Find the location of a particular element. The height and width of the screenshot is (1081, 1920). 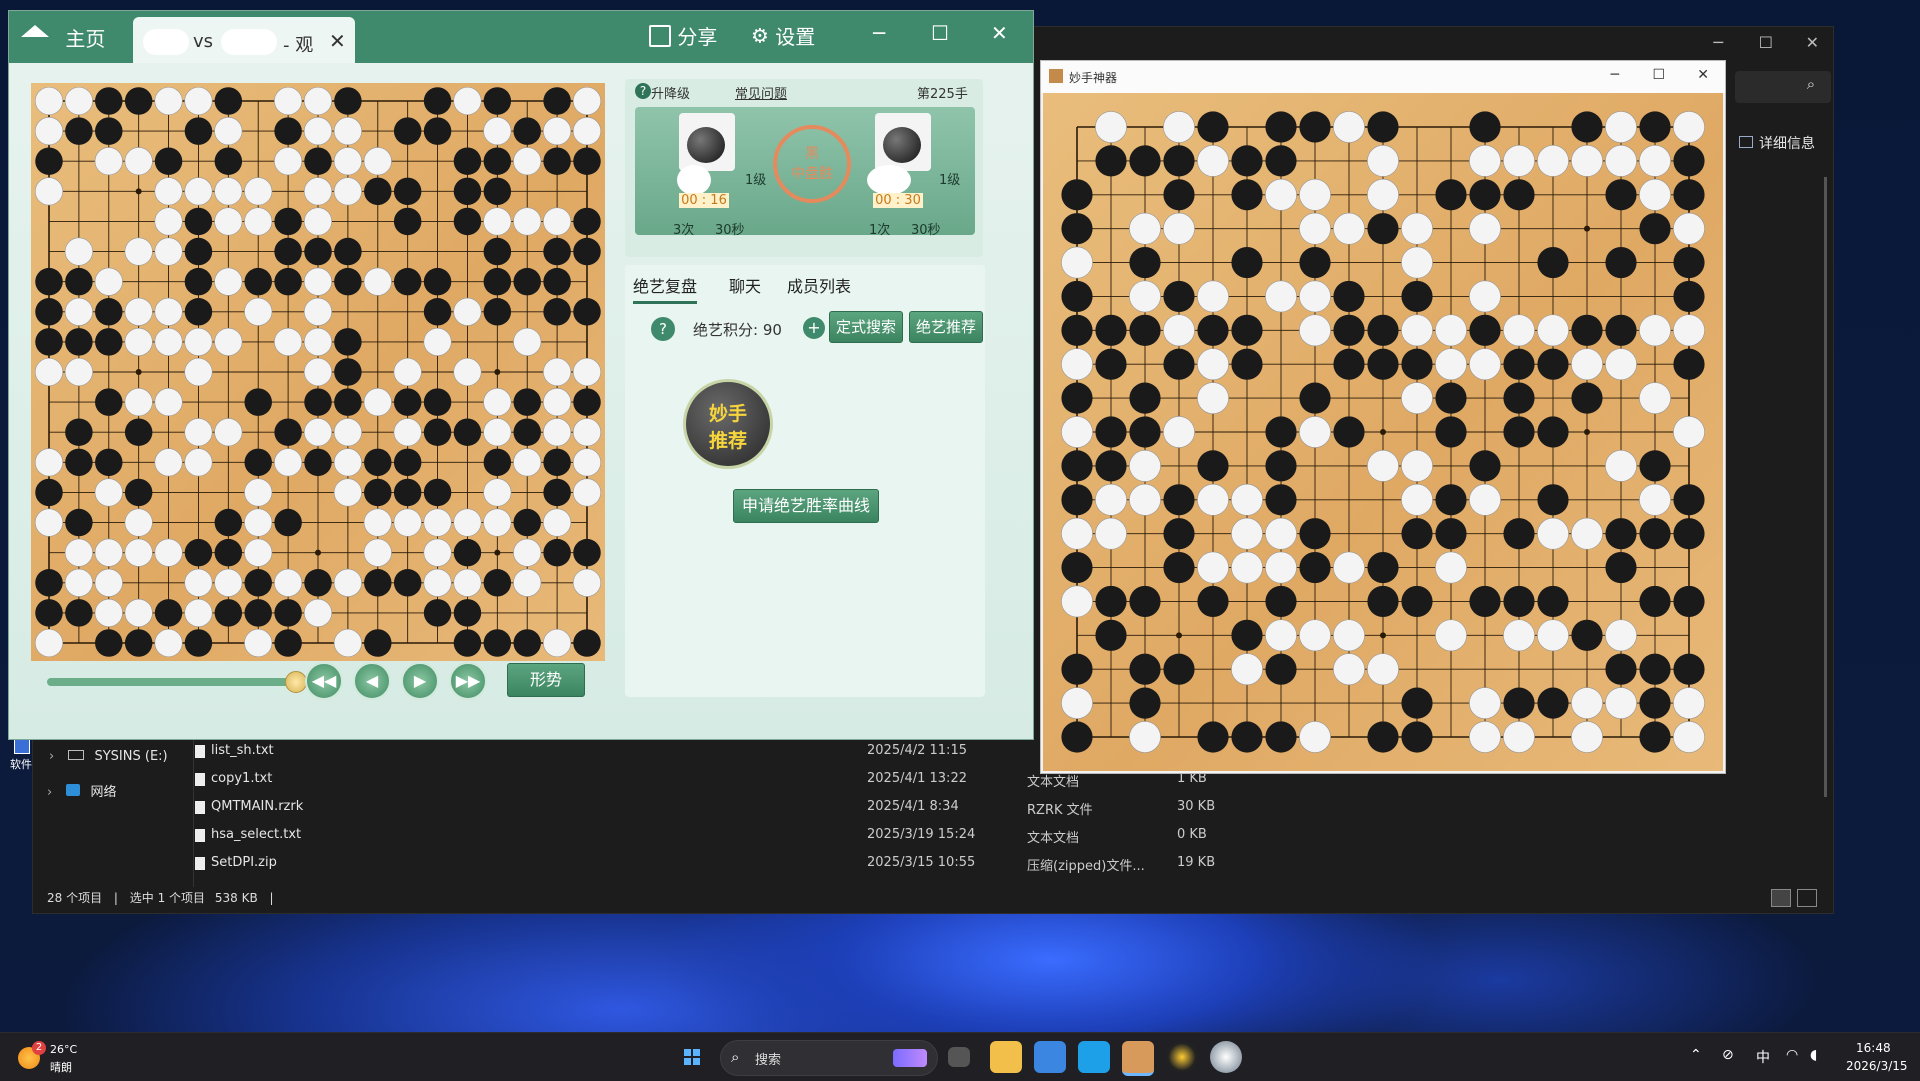

file-row: QMTMAIN.rzrk 2025/4/1 8:34 RZRK 文件 30 KB is located at coordinates (705, 810).